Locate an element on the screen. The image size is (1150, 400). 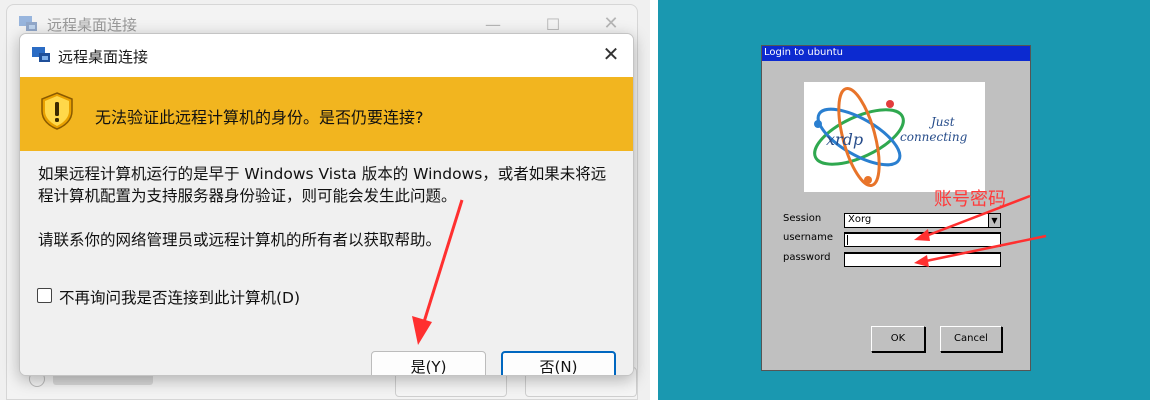
xrdp-logo: xrdp Just connecting is located at coordinates (894, 137).